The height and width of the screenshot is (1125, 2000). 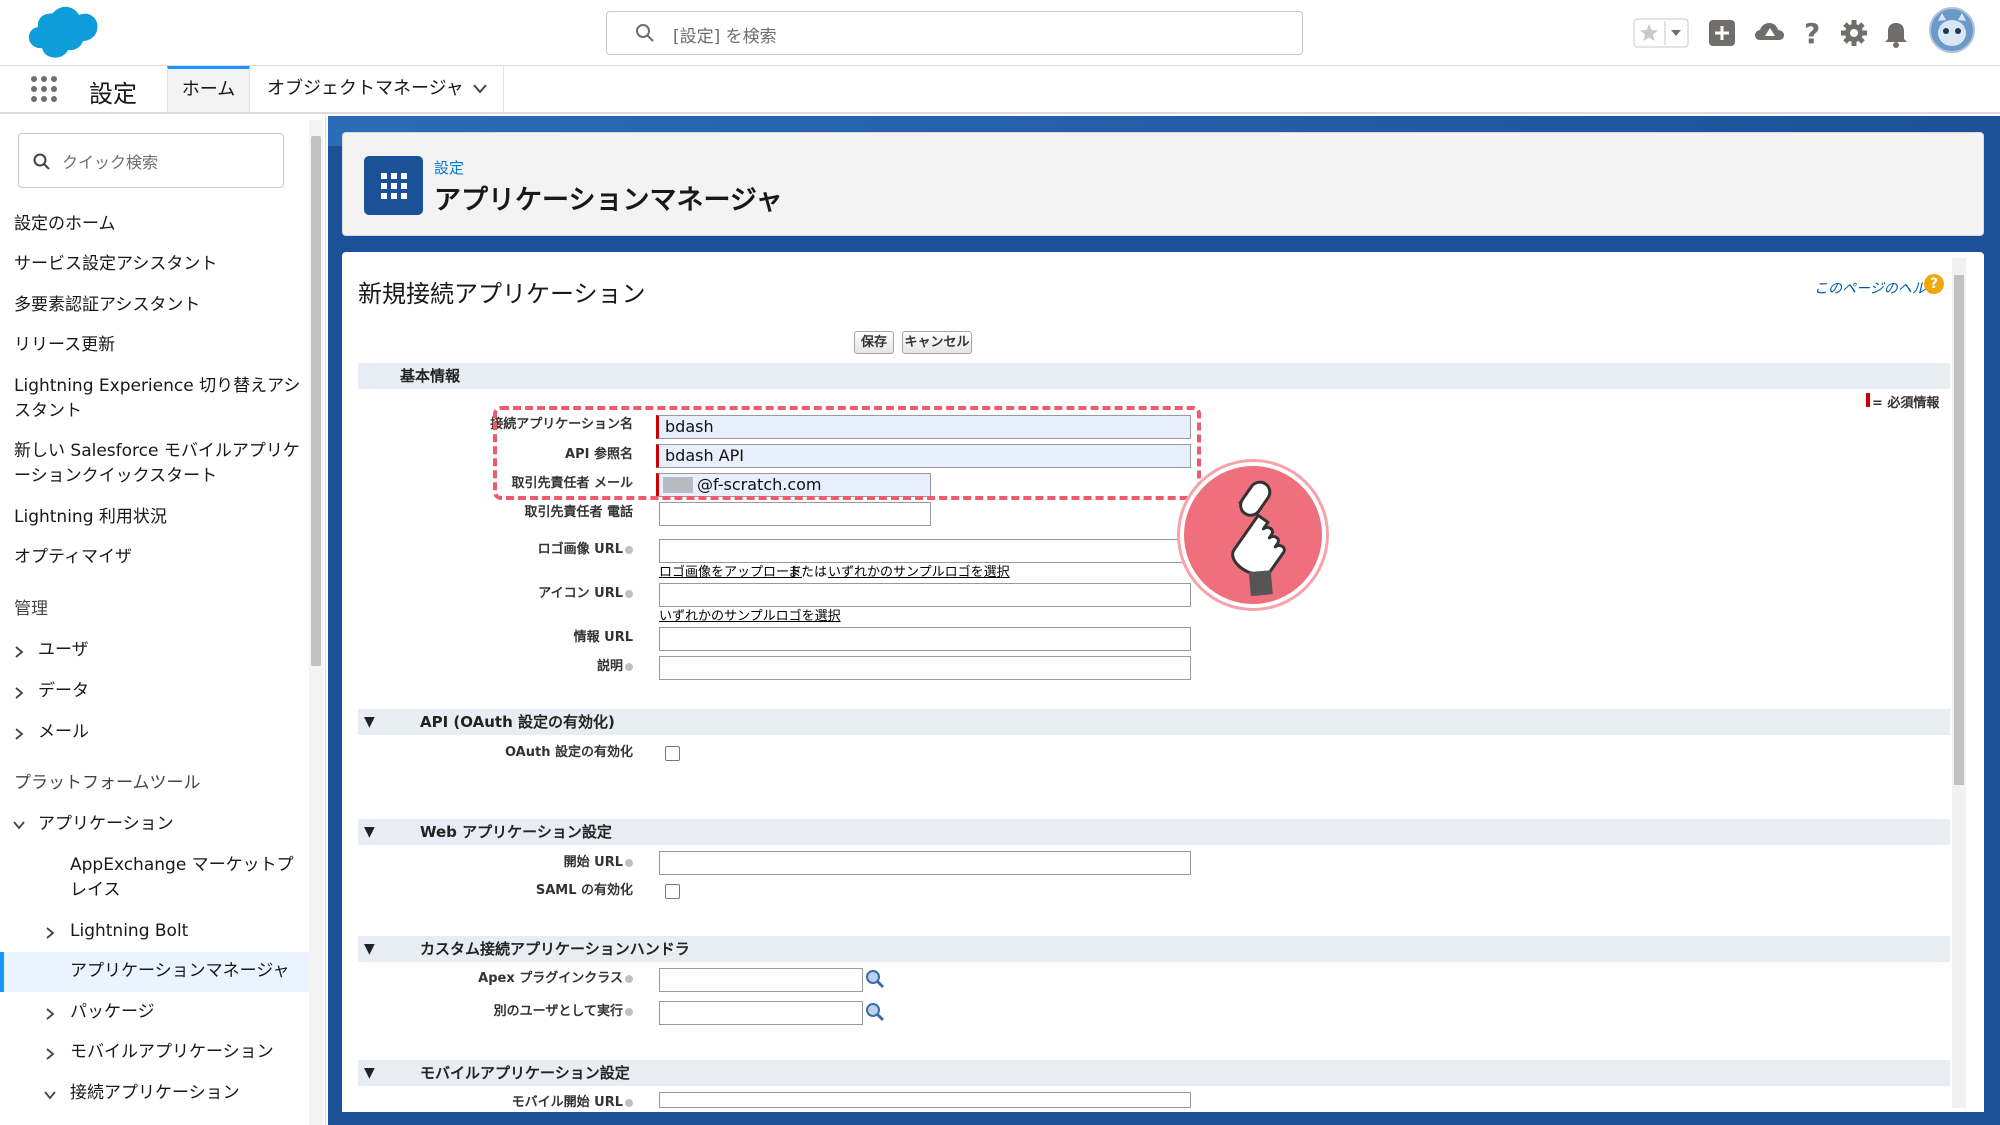 I want to click on contact-phone-field, so click(x=795, y=514).